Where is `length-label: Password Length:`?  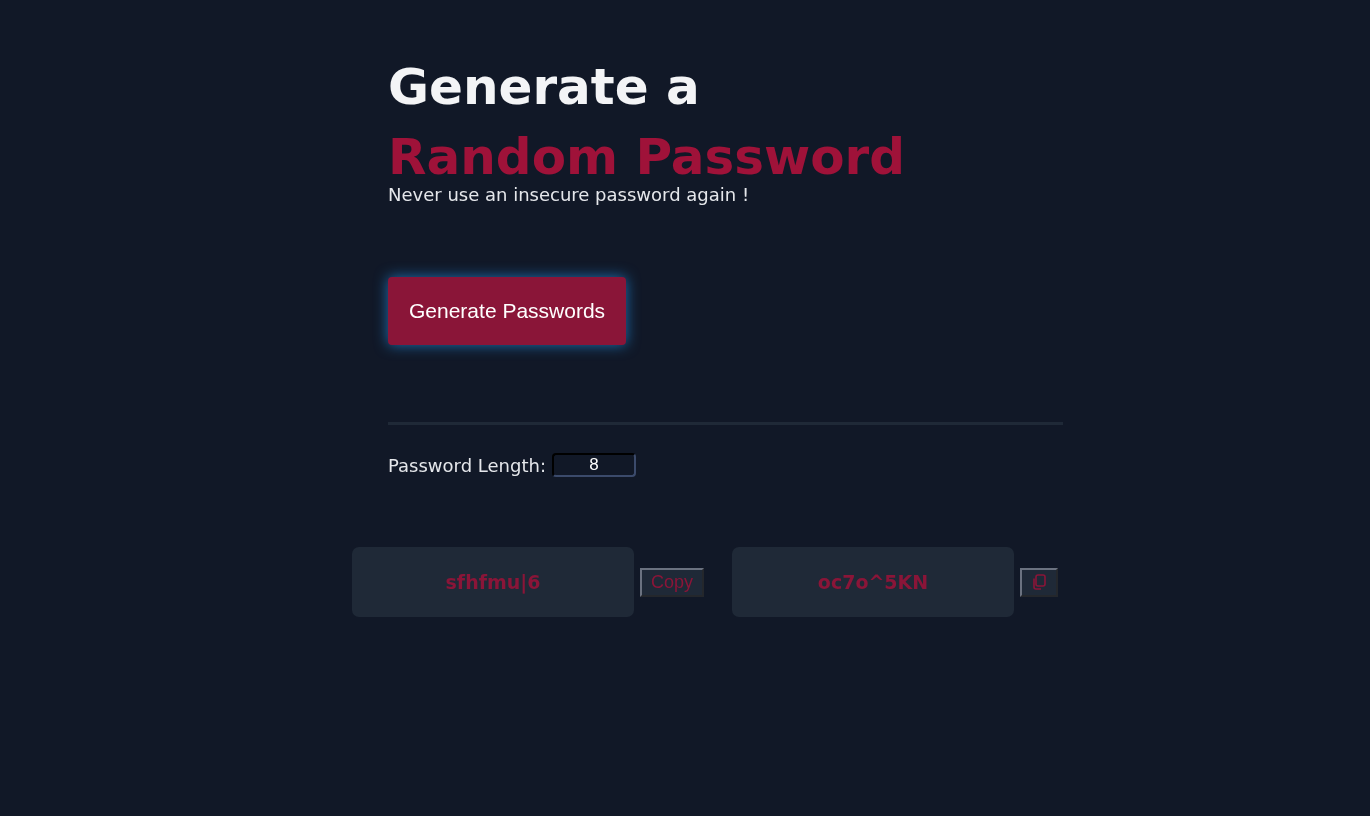 length-label: Password Length: is located at coordinates (467, 465).